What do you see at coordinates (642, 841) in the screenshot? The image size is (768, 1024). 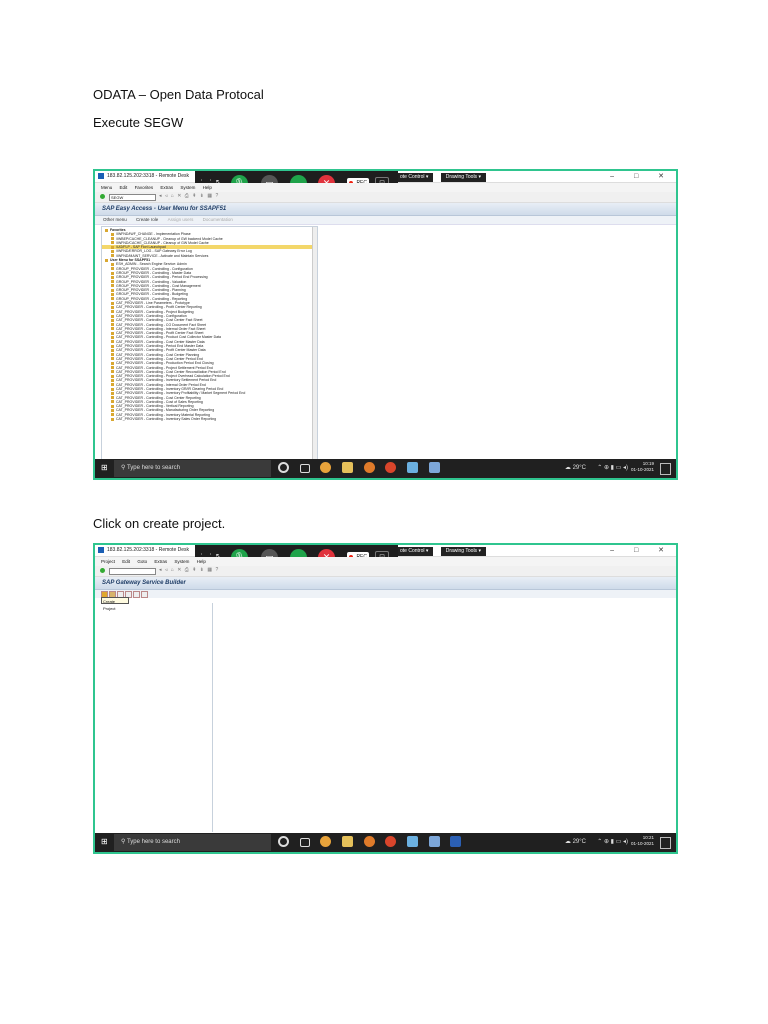 I see `clock: 10:21 01-10-2021` at bounding box center [642, 841].